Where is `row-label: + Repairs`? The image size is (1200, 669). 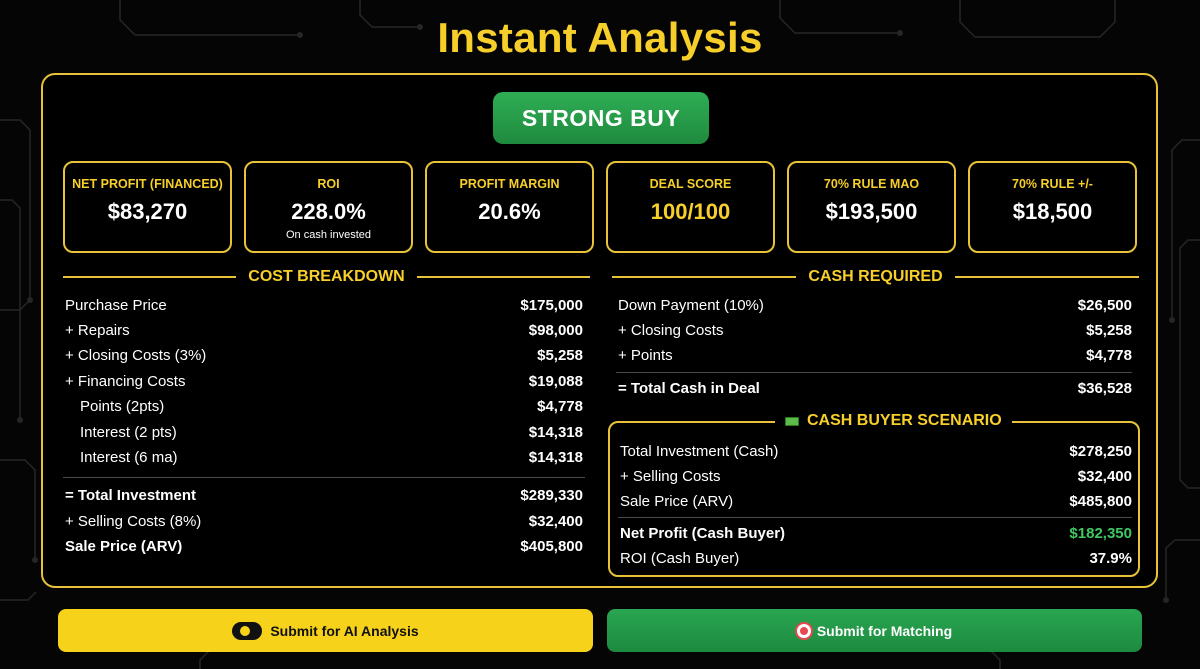 row-label: + Repairs is located at coordinates (97, 330).